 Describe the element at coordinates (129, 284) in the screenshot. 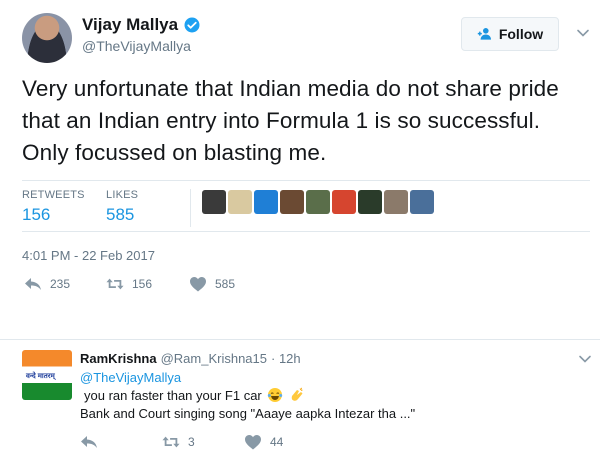

I see `retweet-action: 156` at that location.